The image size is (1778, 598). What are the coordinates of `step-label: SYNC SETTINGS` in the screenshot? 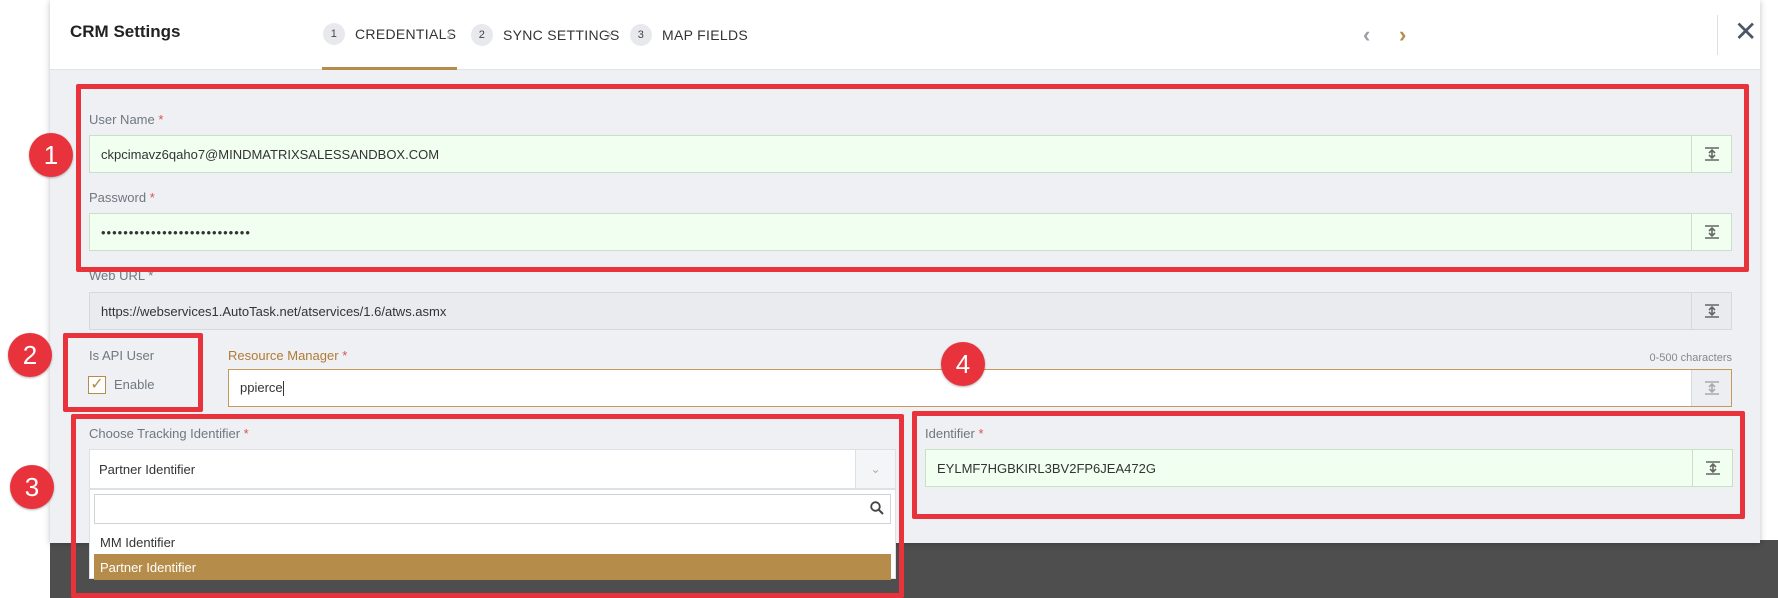 It's located at (561, 35).